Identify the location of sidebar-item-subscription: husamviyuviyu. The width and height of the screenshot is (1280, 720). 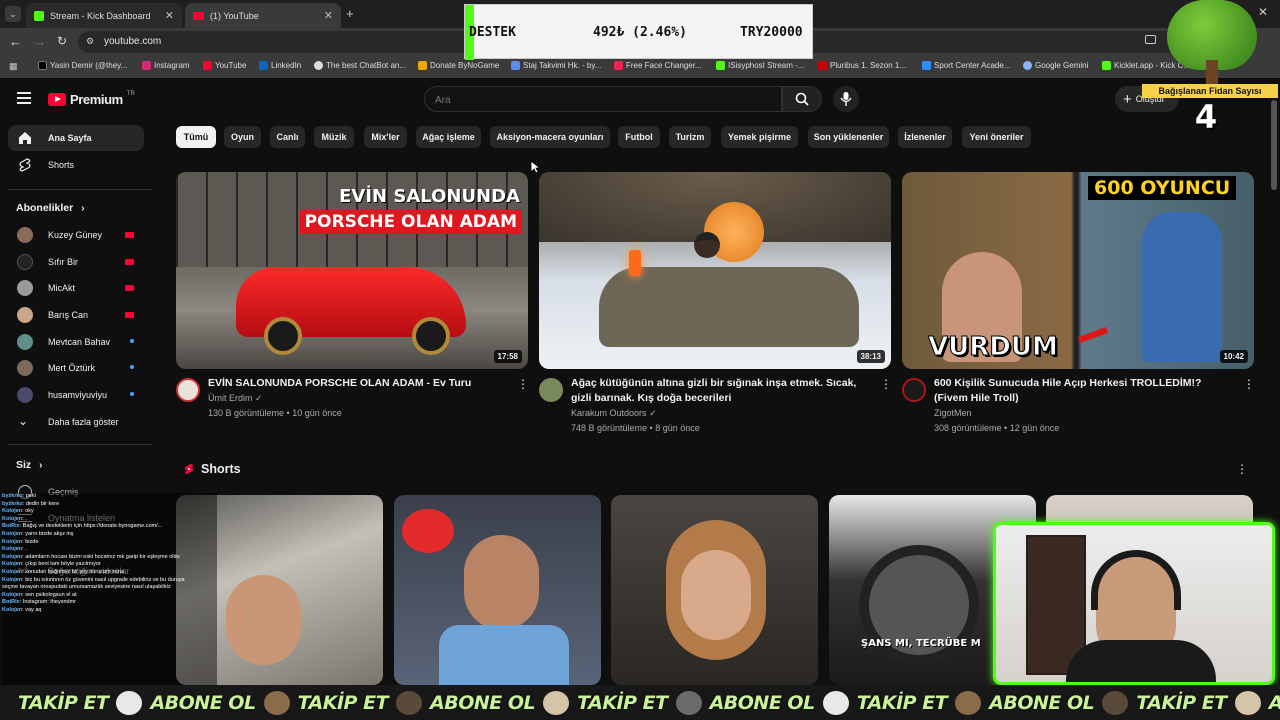
(76, 395).